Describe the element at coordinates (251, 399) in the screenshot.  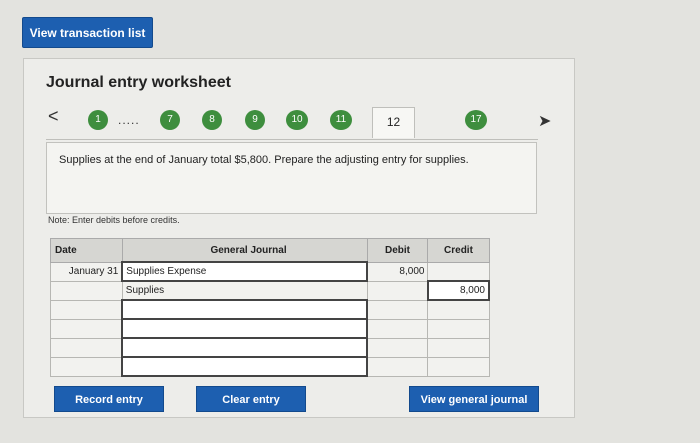
I see `clear-entry-button: Clear entry` at that location.